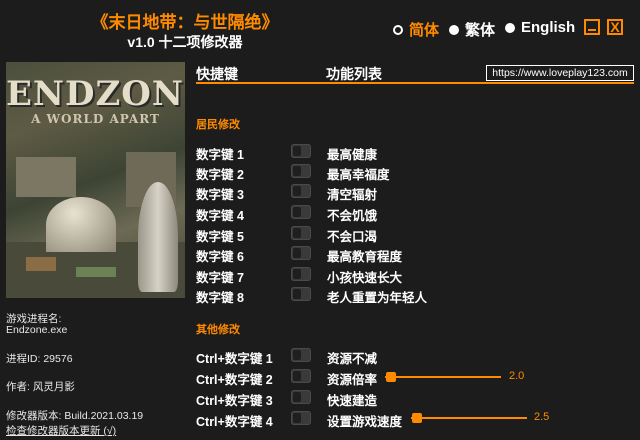 The width and height of the screenshot is (640, 440). What do you see at coordinates (220, 298) in the screenshot?
I see `hotkey-label: 数字键 8` at bounding box center [220, 298].